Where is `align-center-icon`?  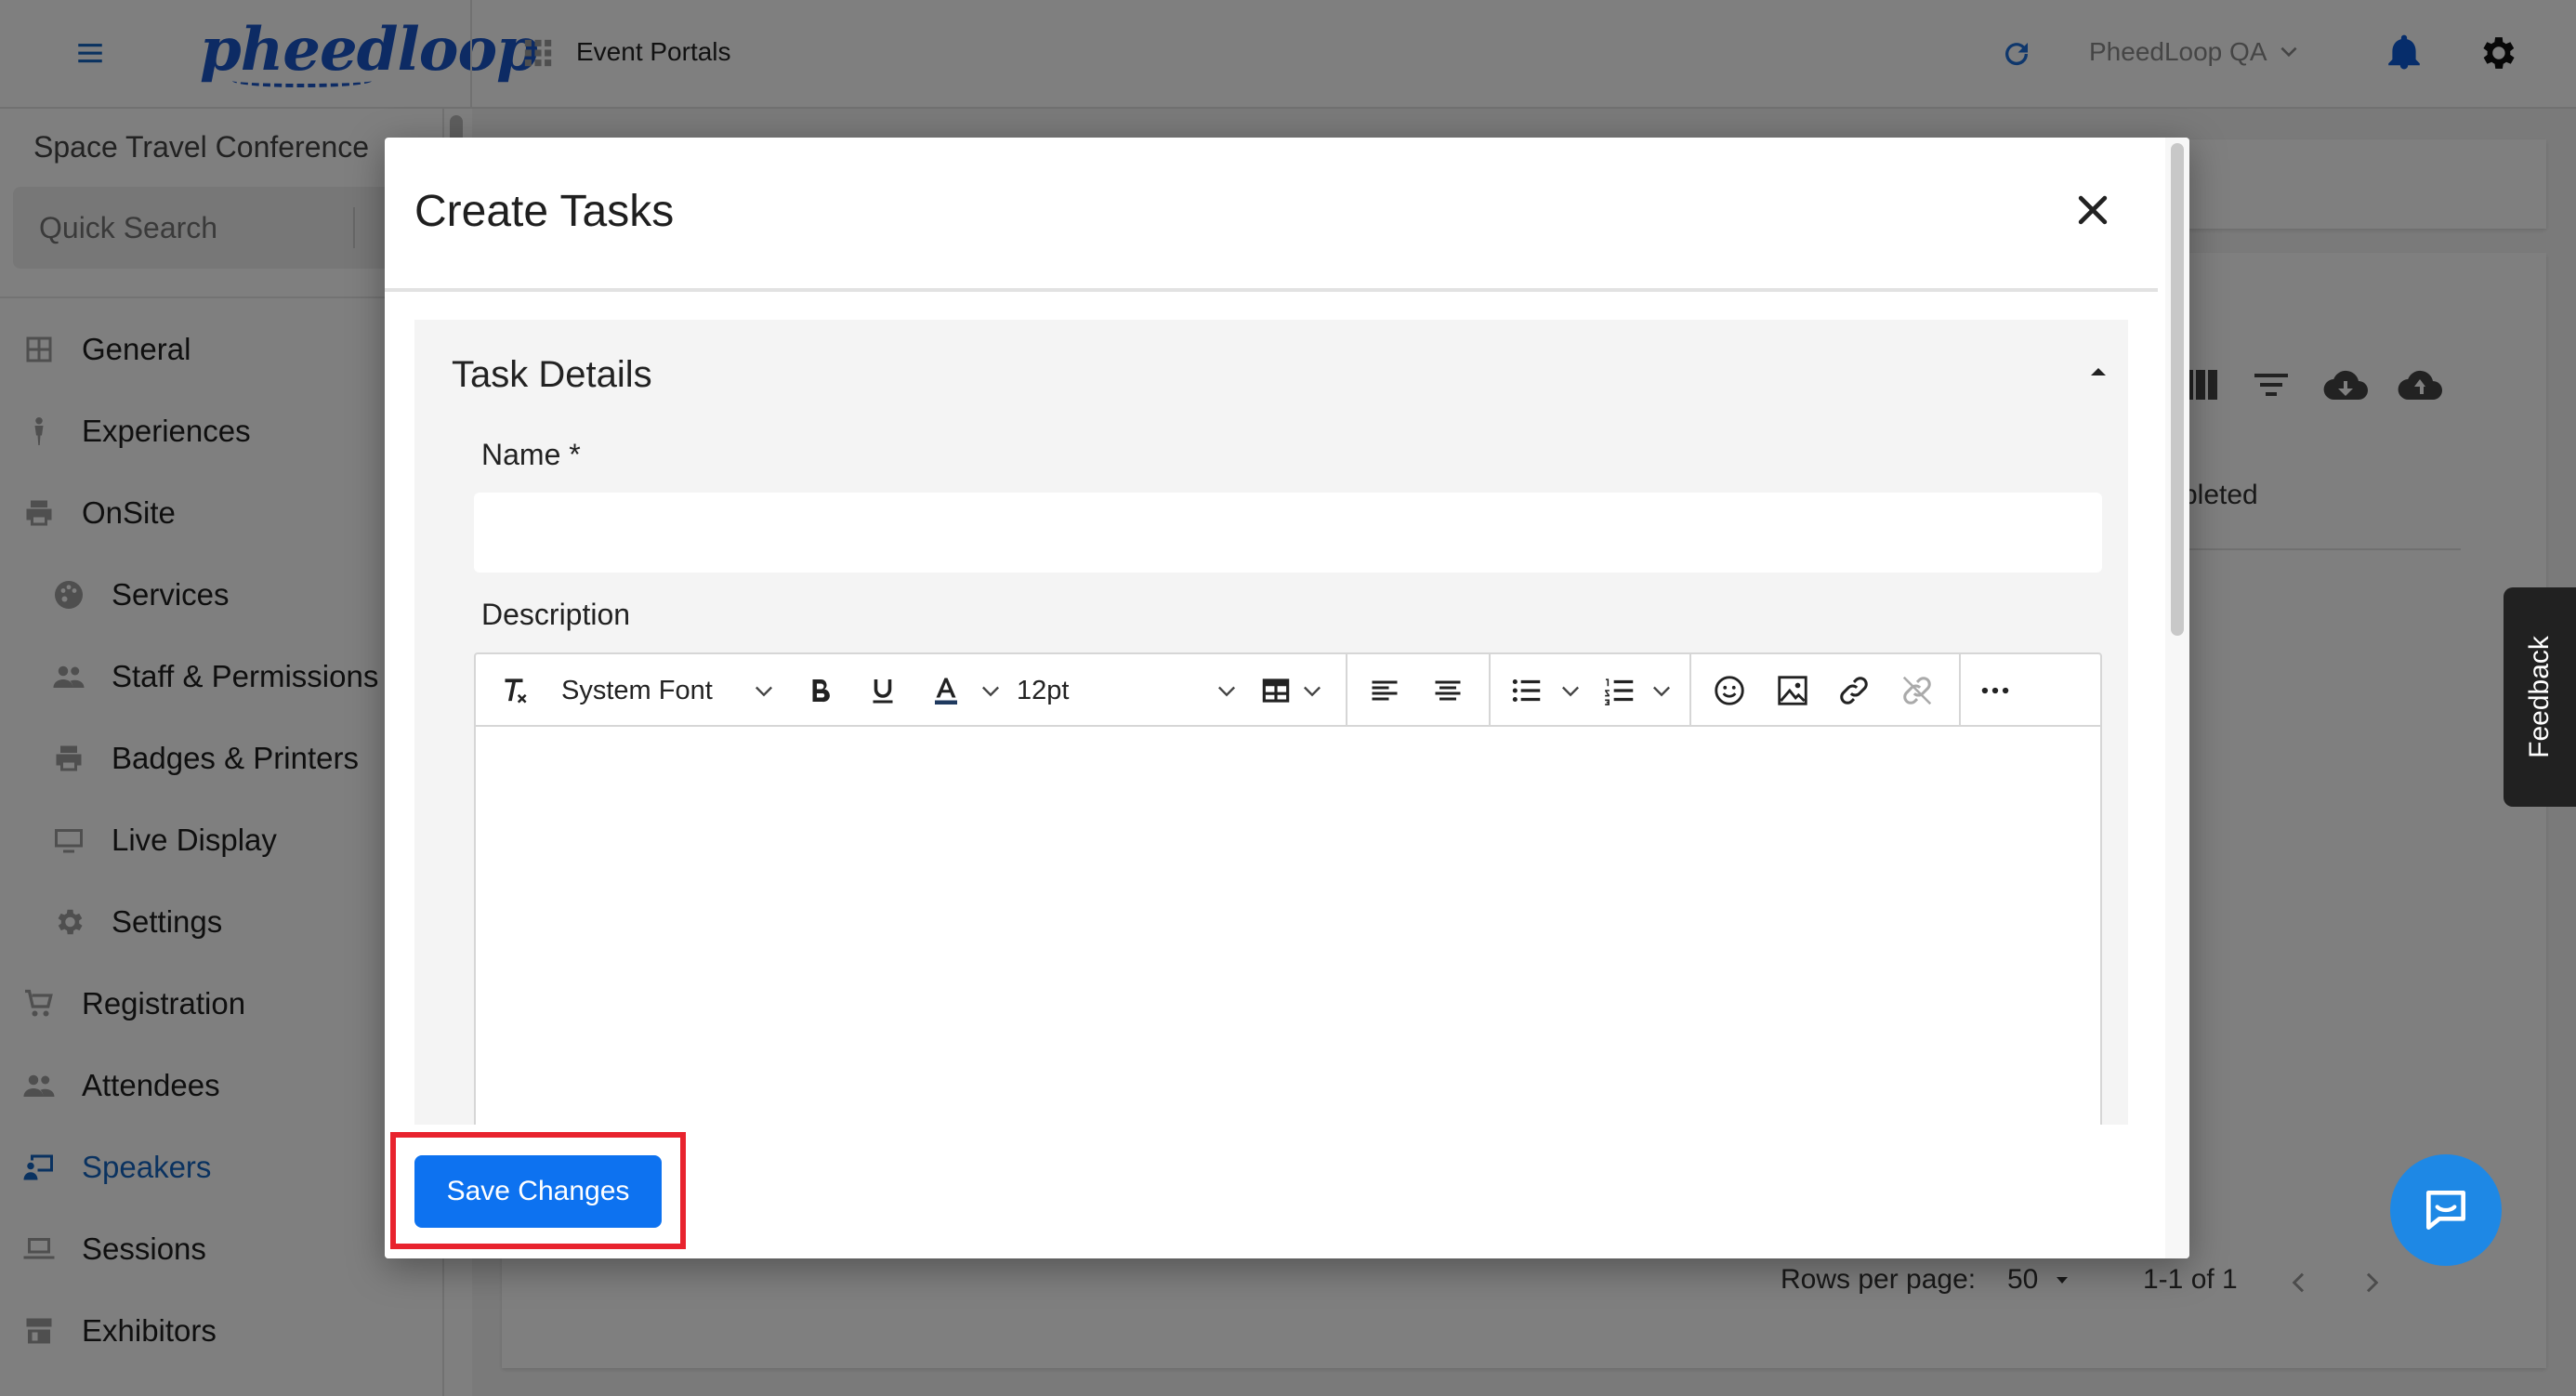 align-center-icon is located at coordinates (1448, 690).